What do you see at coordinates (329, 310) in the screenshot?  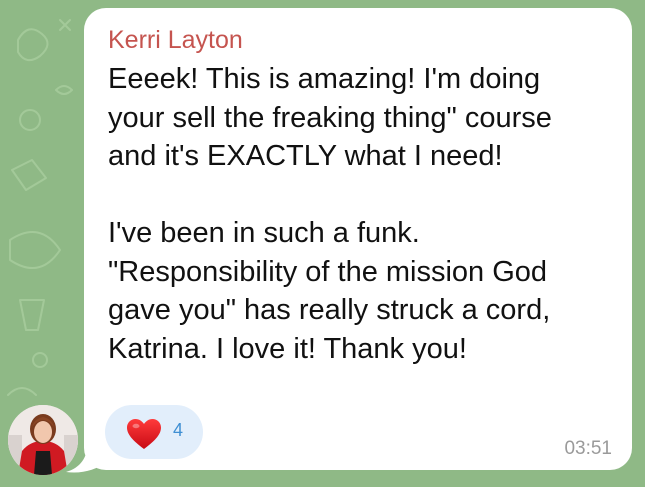 I see `message-line: gave you" has really struck a cord,` at bounding box center [329, 310].